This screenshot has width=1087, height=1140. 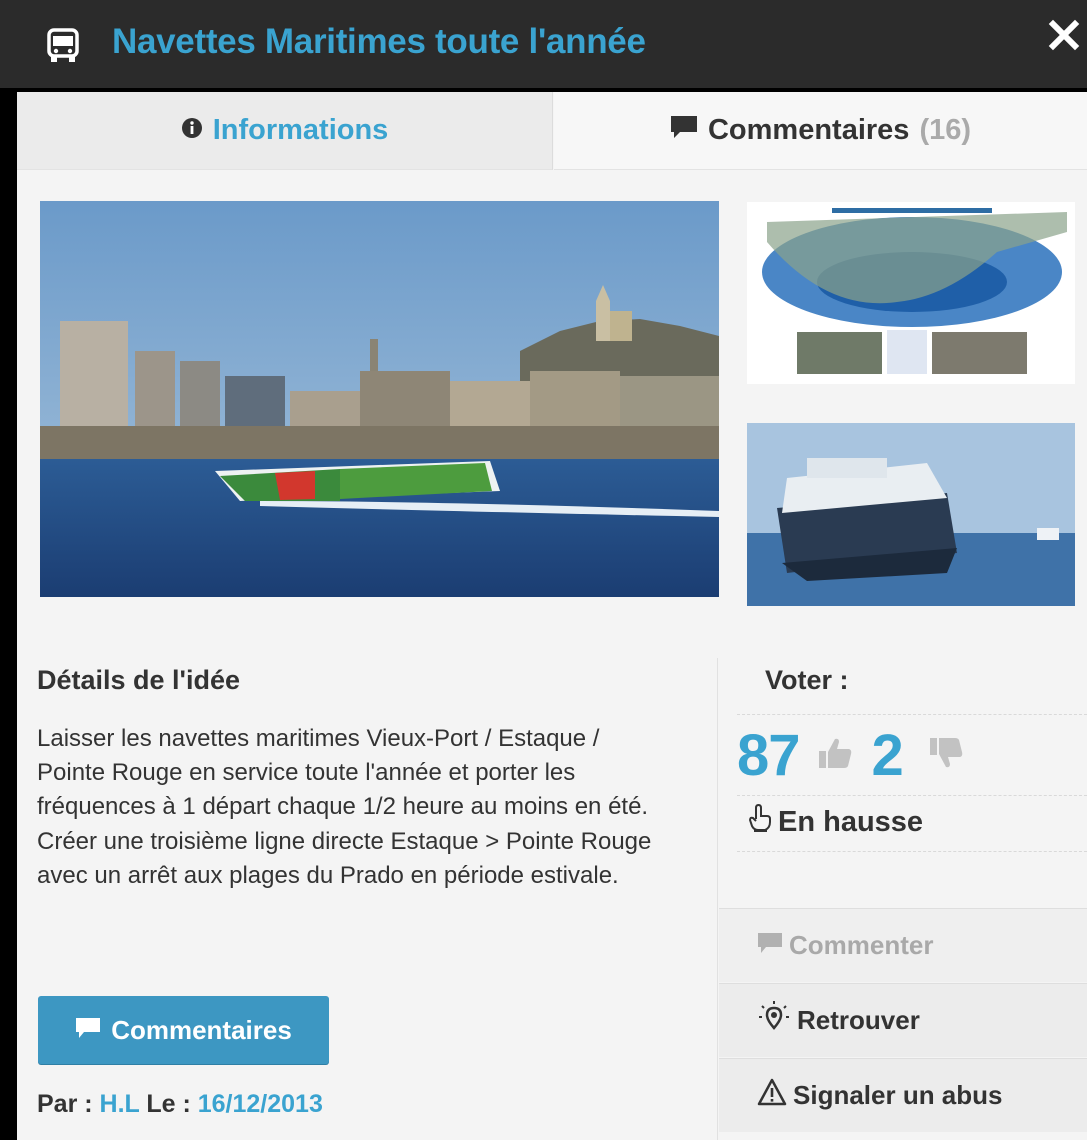 I want to click on details-title: Détails de l'idée, so click(x=139, y=680).